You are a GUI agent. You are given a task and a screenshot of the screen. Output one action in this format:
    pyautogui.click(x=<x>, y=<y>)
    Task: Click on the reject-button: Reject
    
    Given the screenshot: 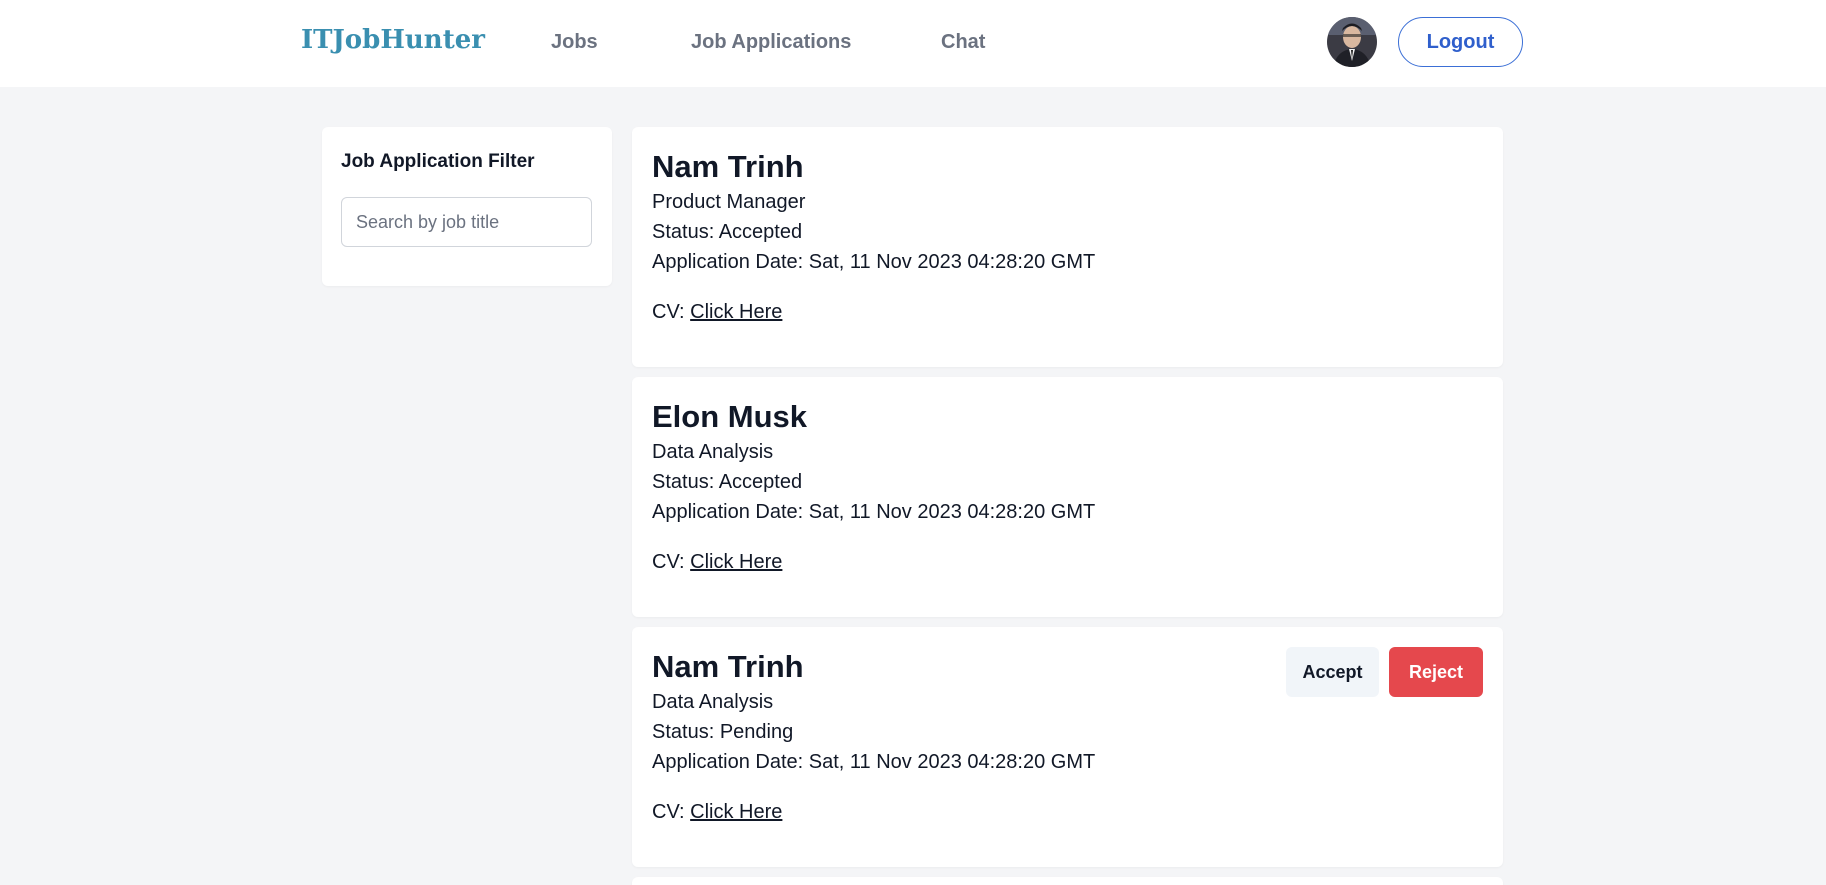 What is the action you would take?
    pyautogui.click(x=1436, y=672)
    